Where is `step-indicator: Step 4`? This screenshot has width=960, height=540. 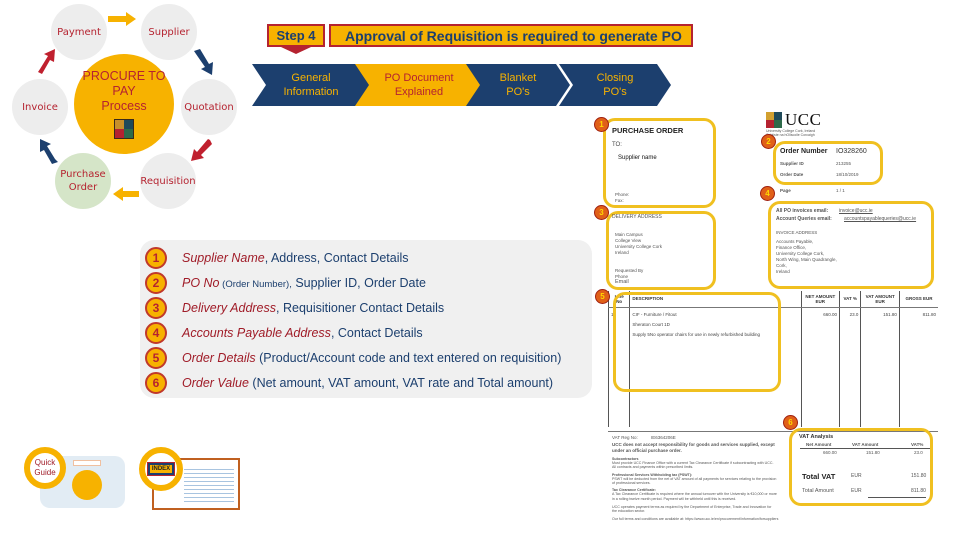
step-indicator: Step 4 is located at coordinates (296, 35).